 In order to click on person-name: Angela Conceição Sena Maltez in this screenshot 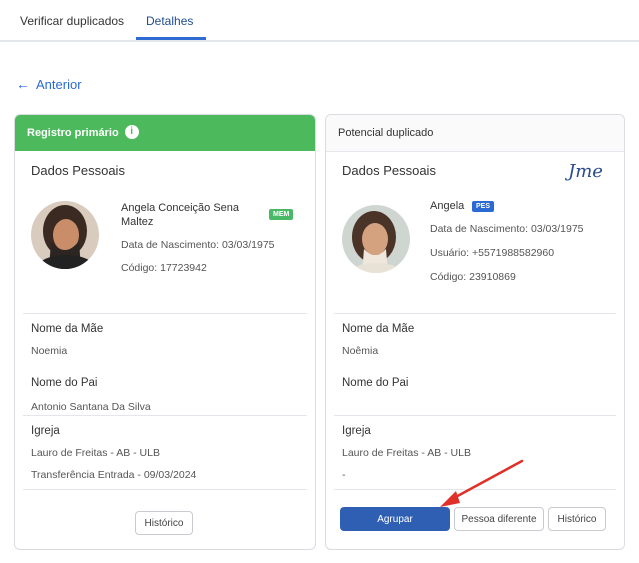, I will do `click(180, 215)`.